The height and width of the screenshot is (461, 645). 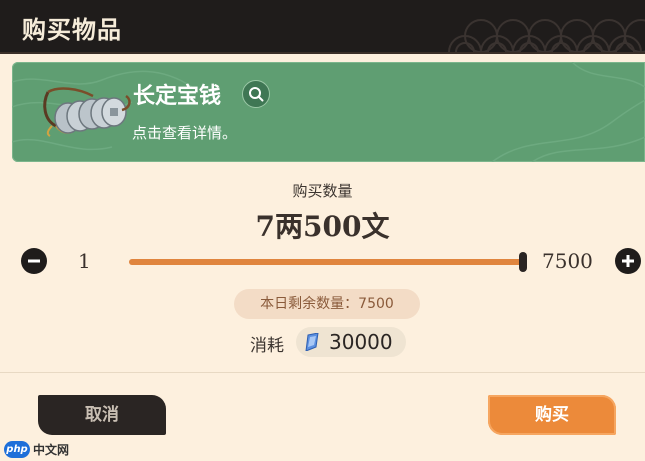 I want to click on watermark: php 中文网, so click(x=36, y=449).